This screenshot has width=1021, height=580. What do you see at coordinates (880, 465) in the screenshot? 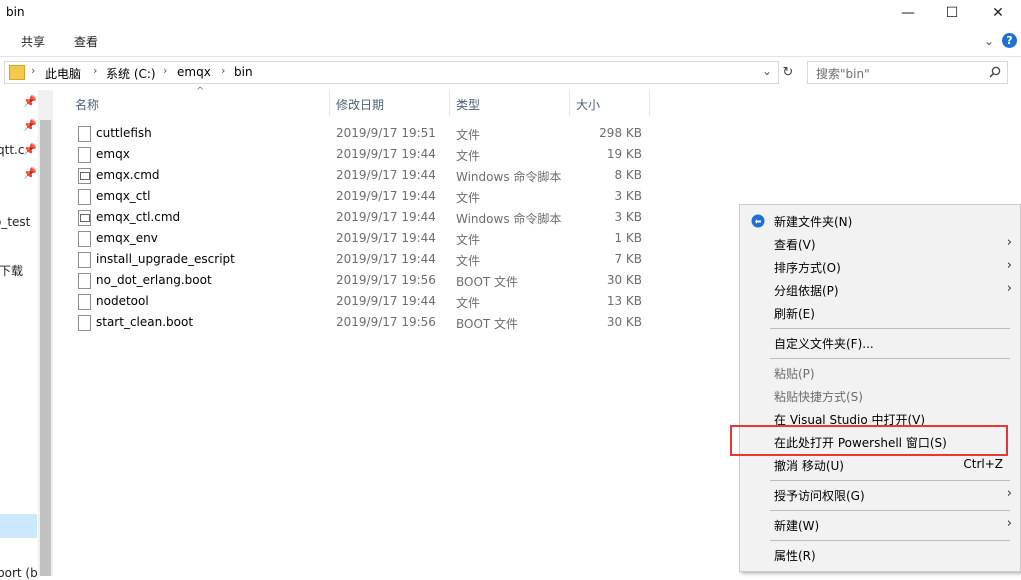
I see `menu-item-undo-move: 撤消 移动(U) Ctrl+Z` at bounding box center [880, 465].